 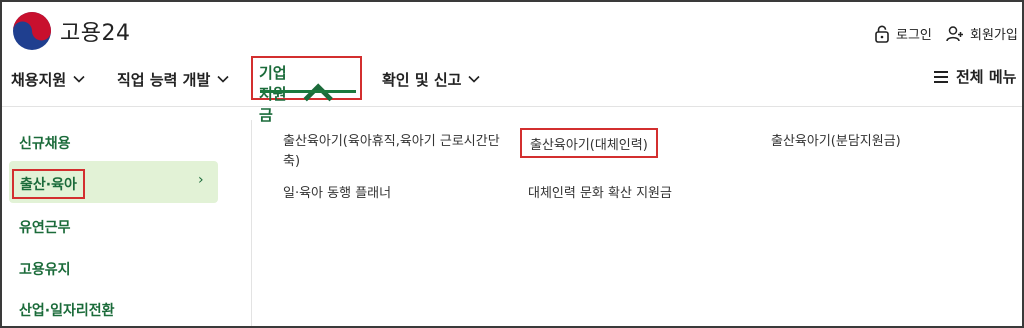 What do you see at coordinates (48, 184) in the screenshot?
I see `sidebar-item-label: 출산·육아` at bounding box center [48, 184].